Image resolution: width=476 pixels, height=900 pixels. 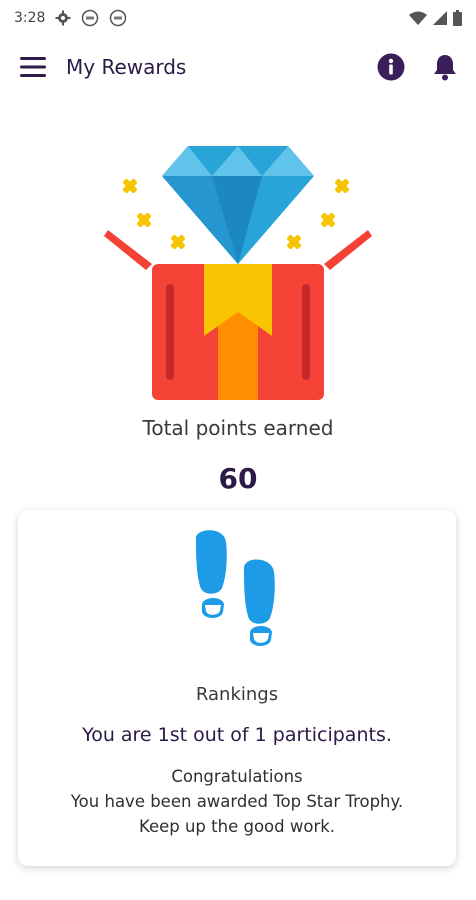 I want to click on message-line: Keep up the good work., so click(x=237, y=826).